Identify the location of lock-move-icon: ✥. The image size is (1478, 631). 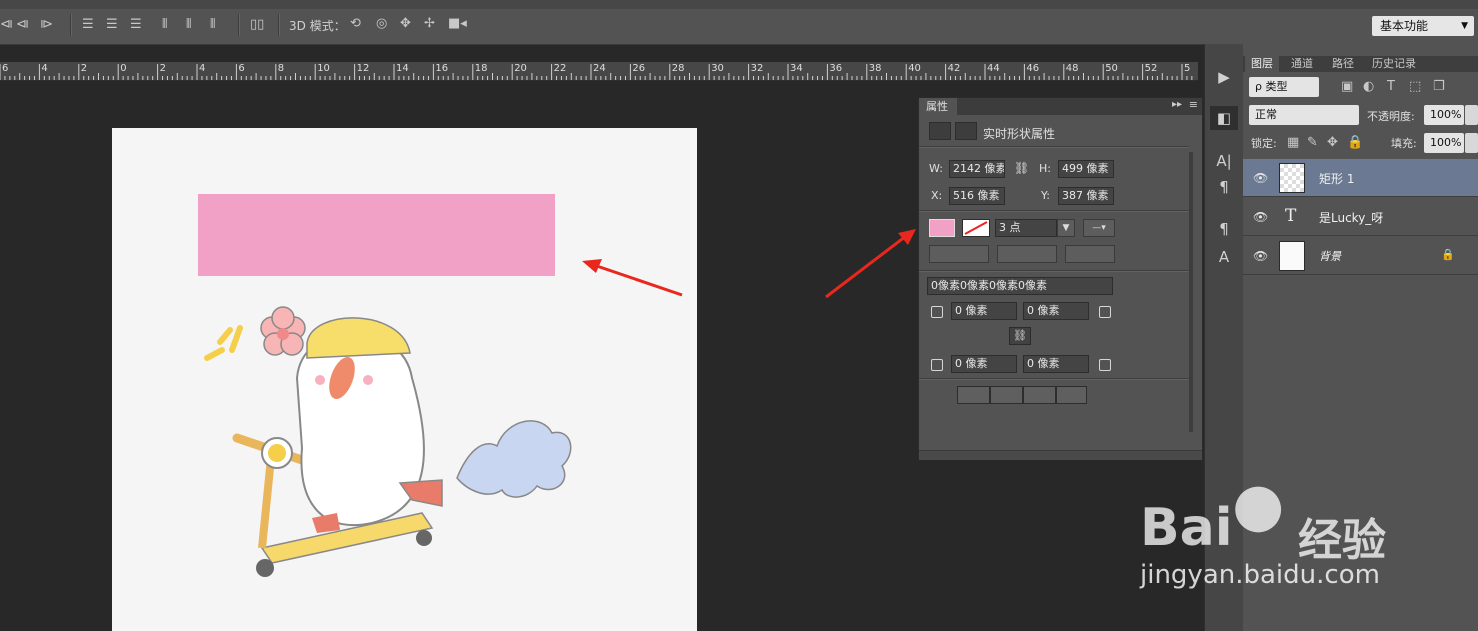
(1332, 143).